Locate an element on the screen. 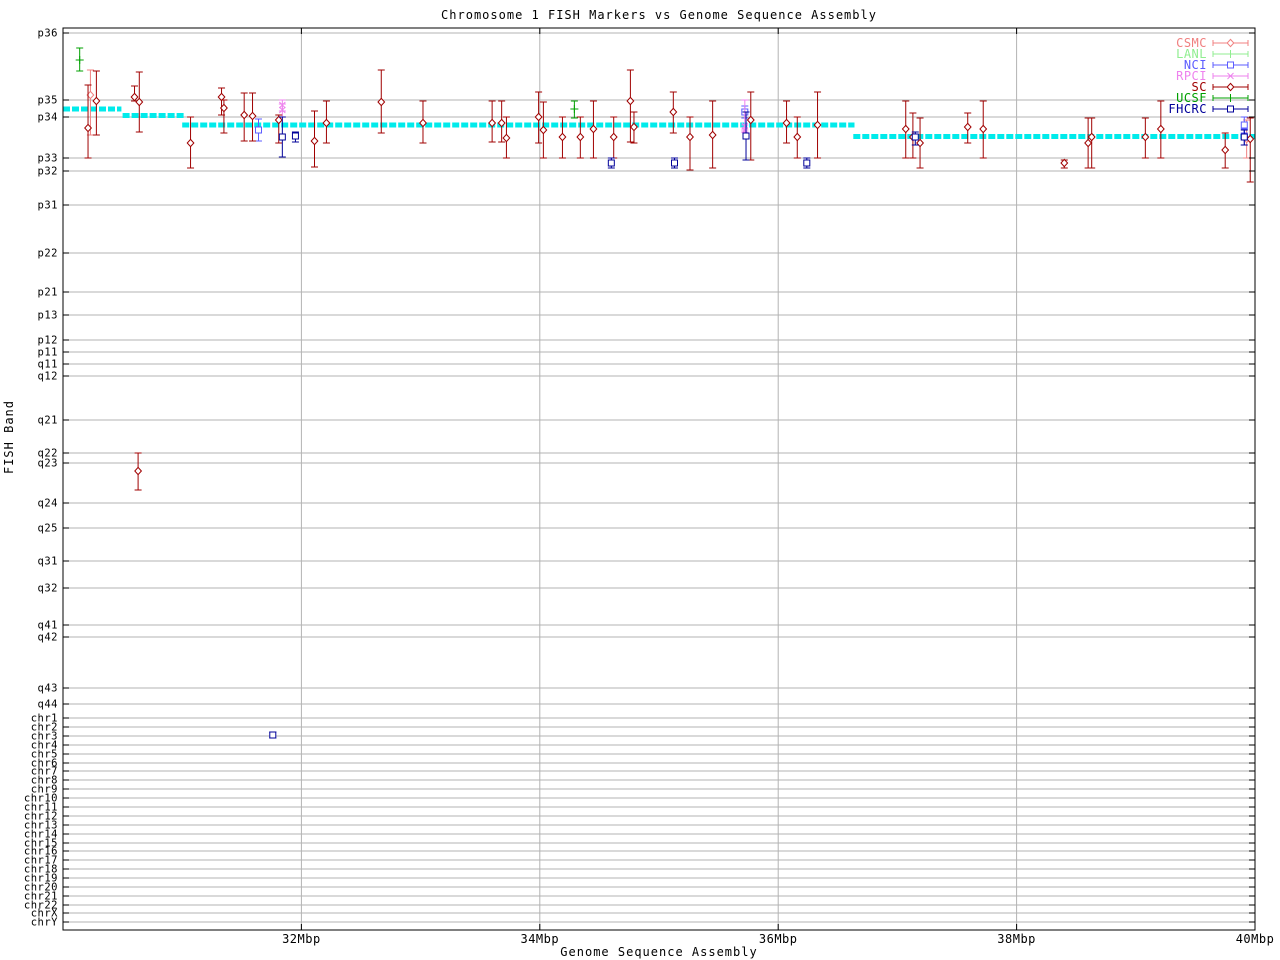 The image size is (1280, 960). svg-text: q32 is located at coordinates (48, 589).